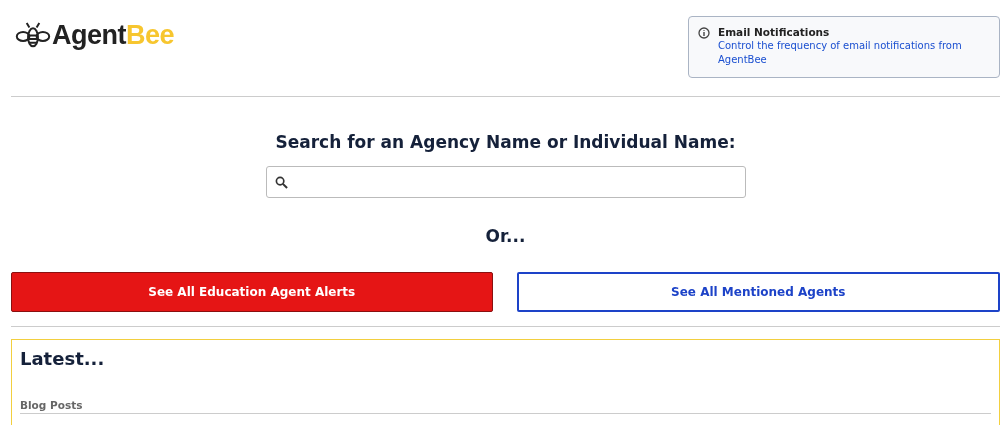 This screenshot has height=425, width=1007. I want to click on info-icon, so click(704, 33).